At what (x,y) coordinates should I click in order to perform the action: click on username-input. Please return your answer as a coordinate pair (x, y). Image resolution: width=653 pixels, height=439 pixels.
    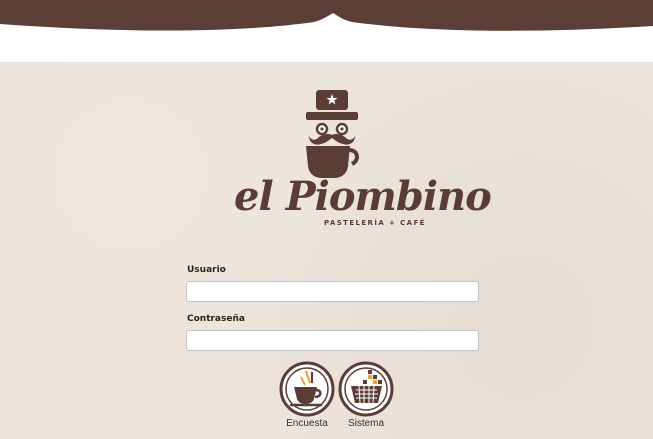
    Looking at the image, I should click on (332, 291).